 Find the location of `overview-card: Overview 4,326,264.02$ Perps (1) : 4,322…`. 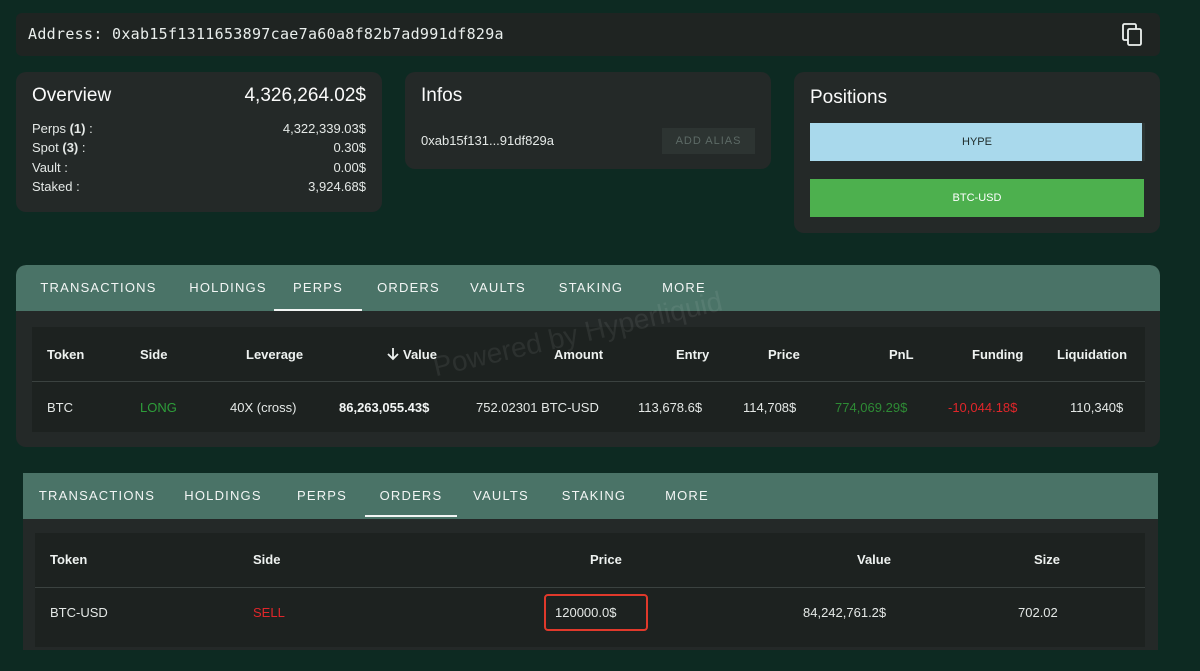

overview-card: Overview 4,326,264.02$ Perps (1) : 4,322… is located at coordinates (199, 142).